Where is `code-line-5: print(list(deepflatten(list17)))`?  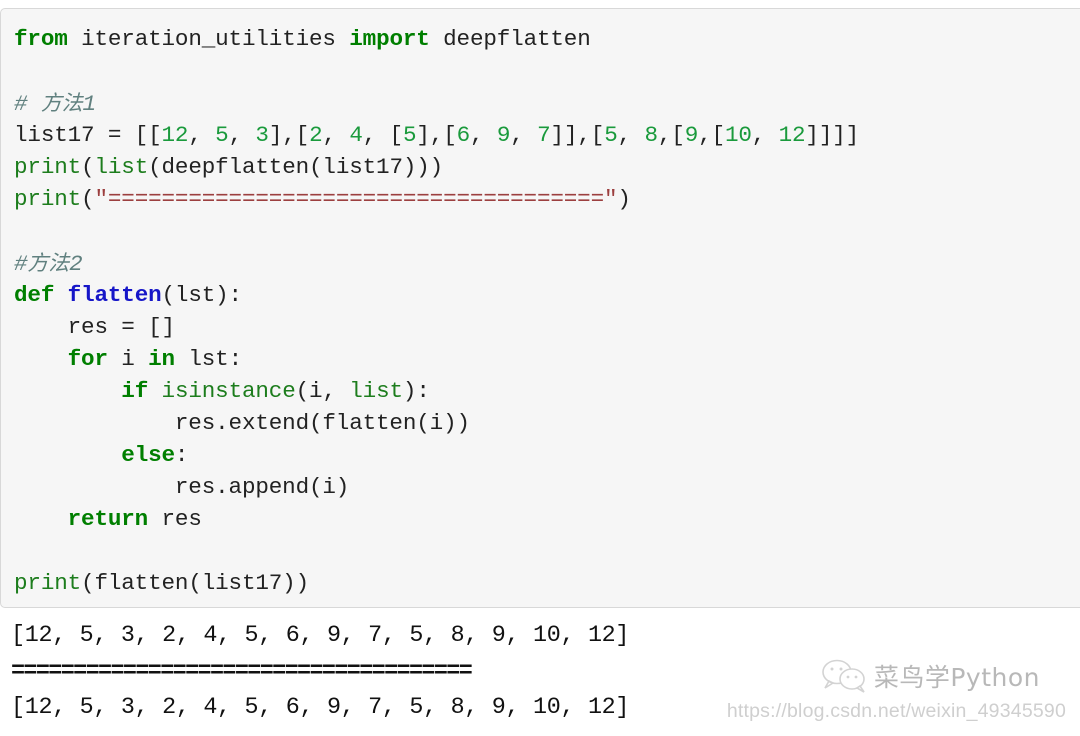
code-line-5: print(list(deepflatten(list17))) is located at coordinates (229, 167).